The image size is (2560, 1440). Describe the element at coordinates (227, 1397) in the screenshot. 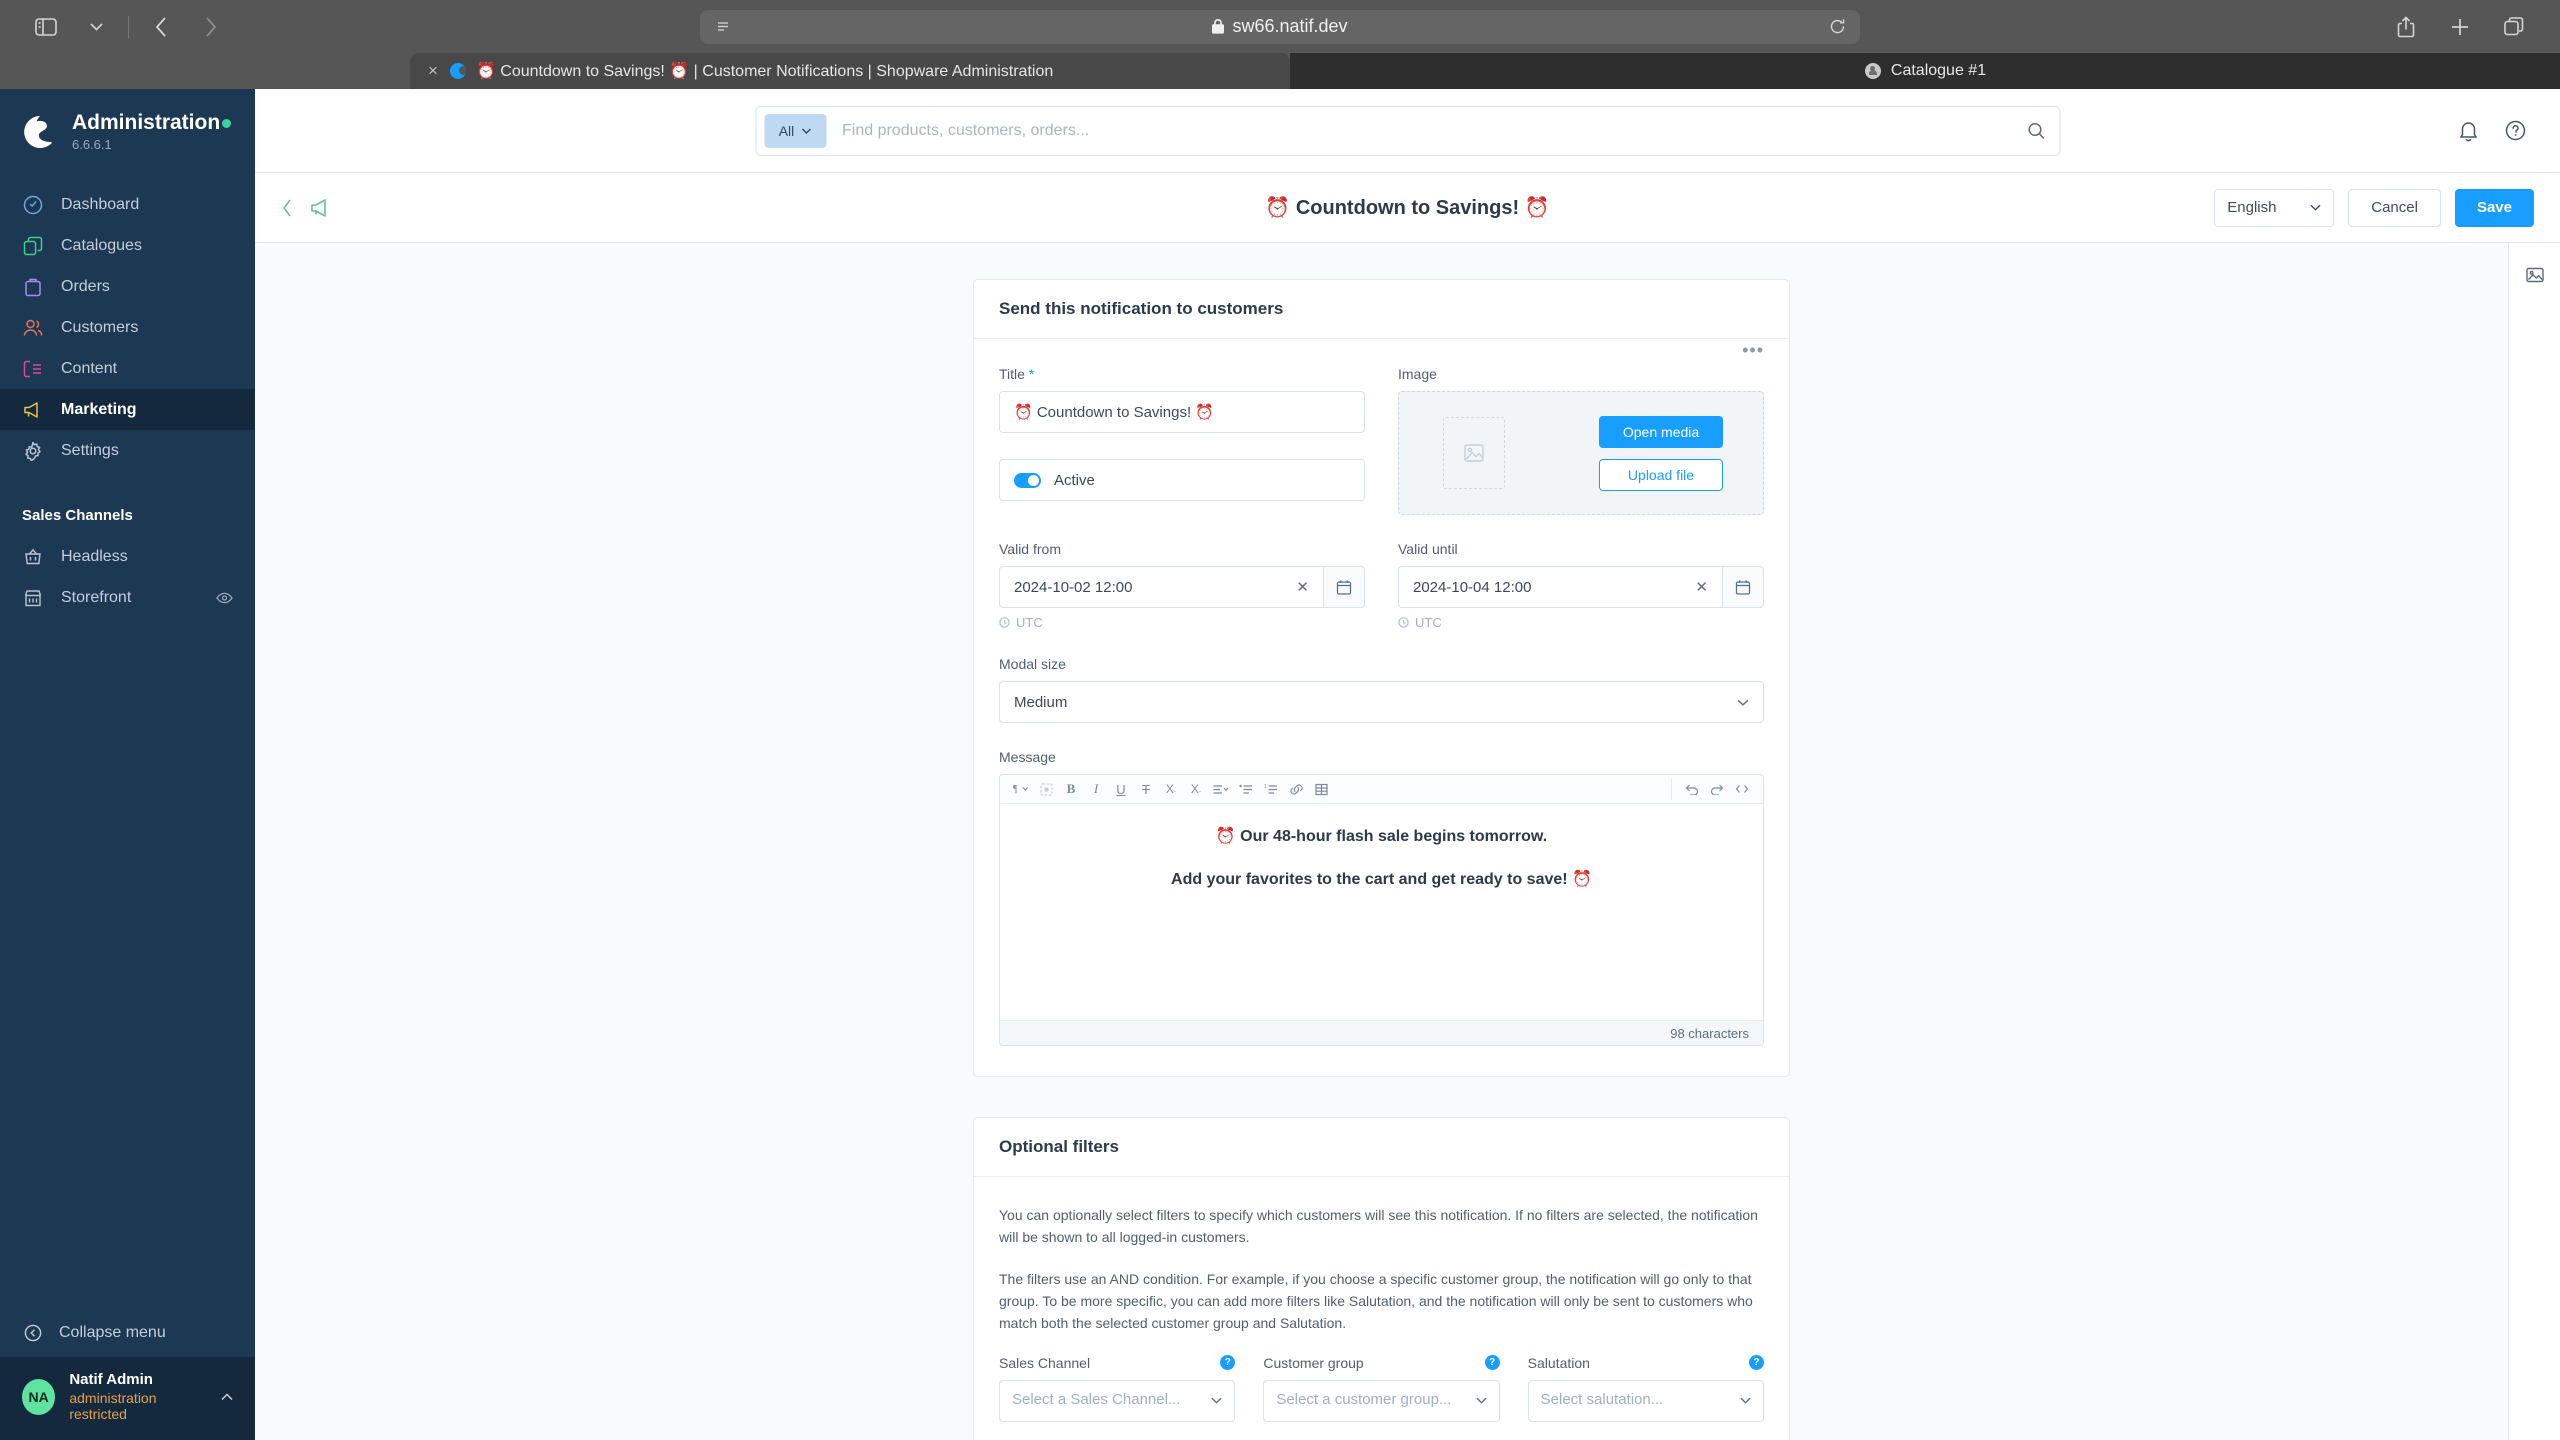

I see `chevron-up-icon` at that location.